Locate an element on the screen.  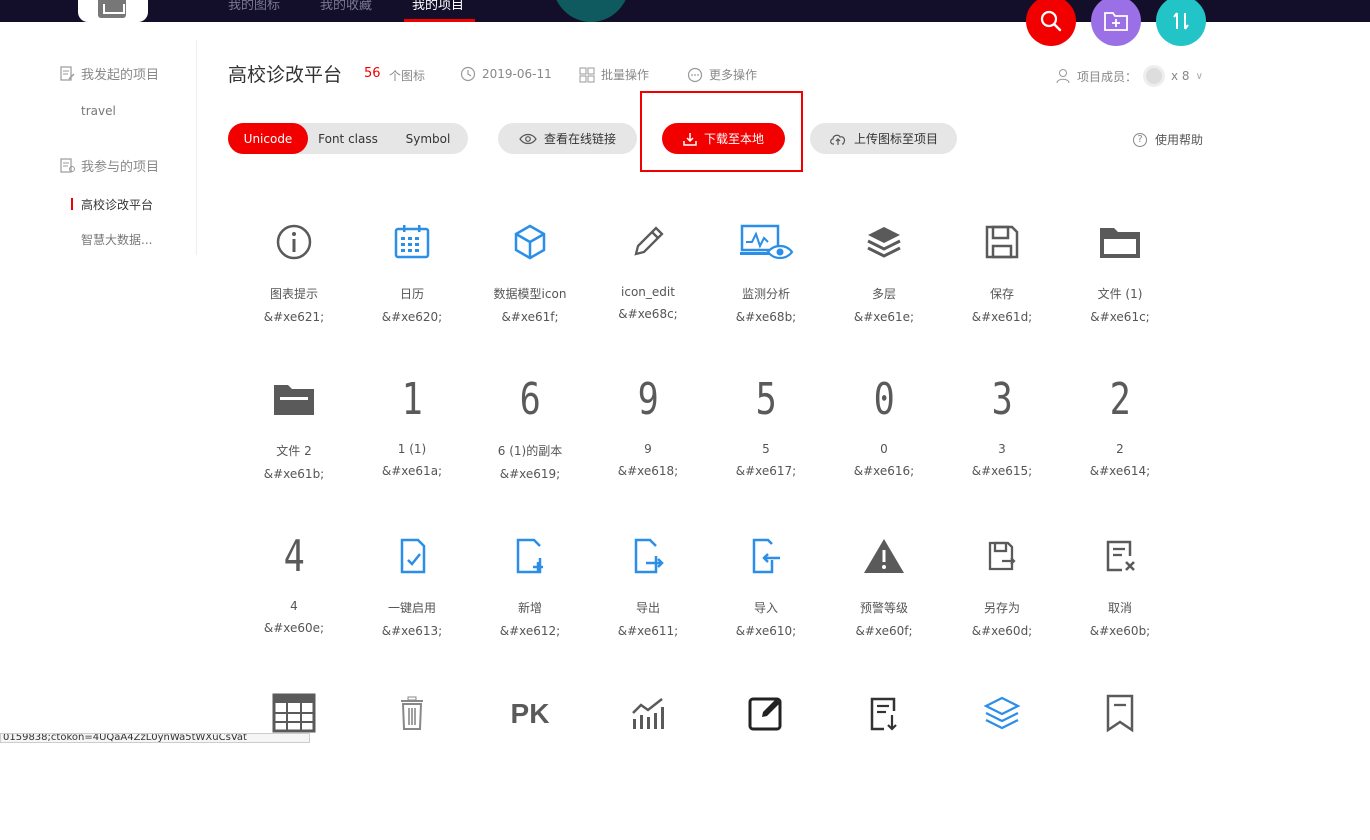
icon-name: 预警等级 is located at coordinates (883, 608).